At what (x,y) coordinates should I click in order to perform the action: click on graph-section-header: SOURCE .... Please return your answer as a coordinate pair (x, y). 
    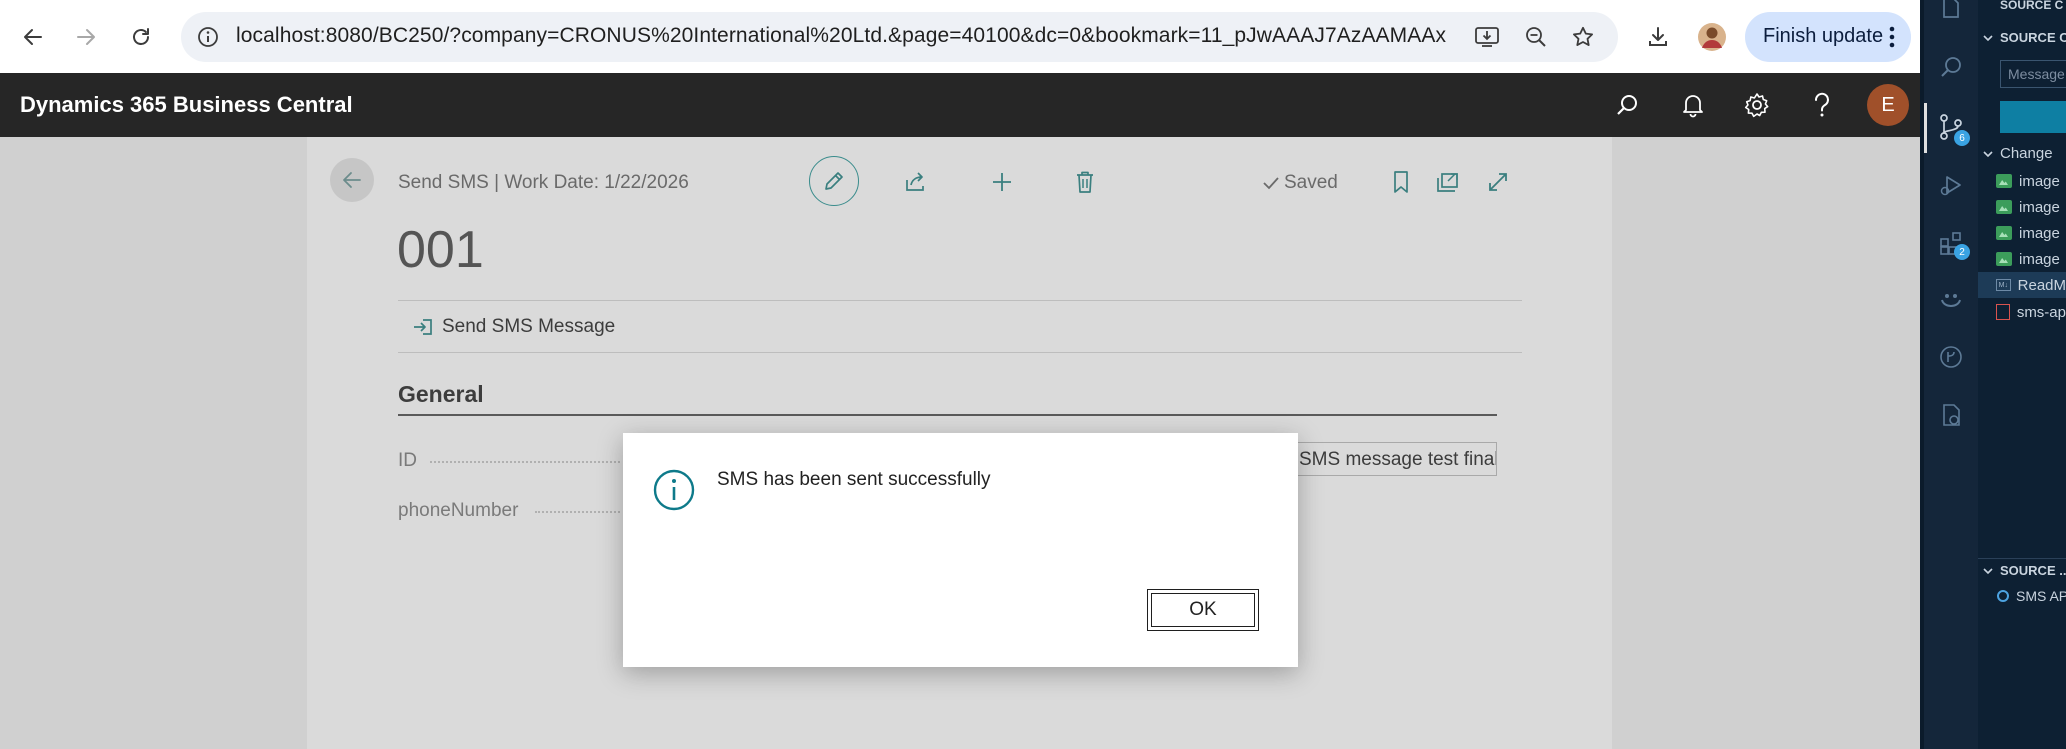
    Looking at the image, I should click on (2024, 570).